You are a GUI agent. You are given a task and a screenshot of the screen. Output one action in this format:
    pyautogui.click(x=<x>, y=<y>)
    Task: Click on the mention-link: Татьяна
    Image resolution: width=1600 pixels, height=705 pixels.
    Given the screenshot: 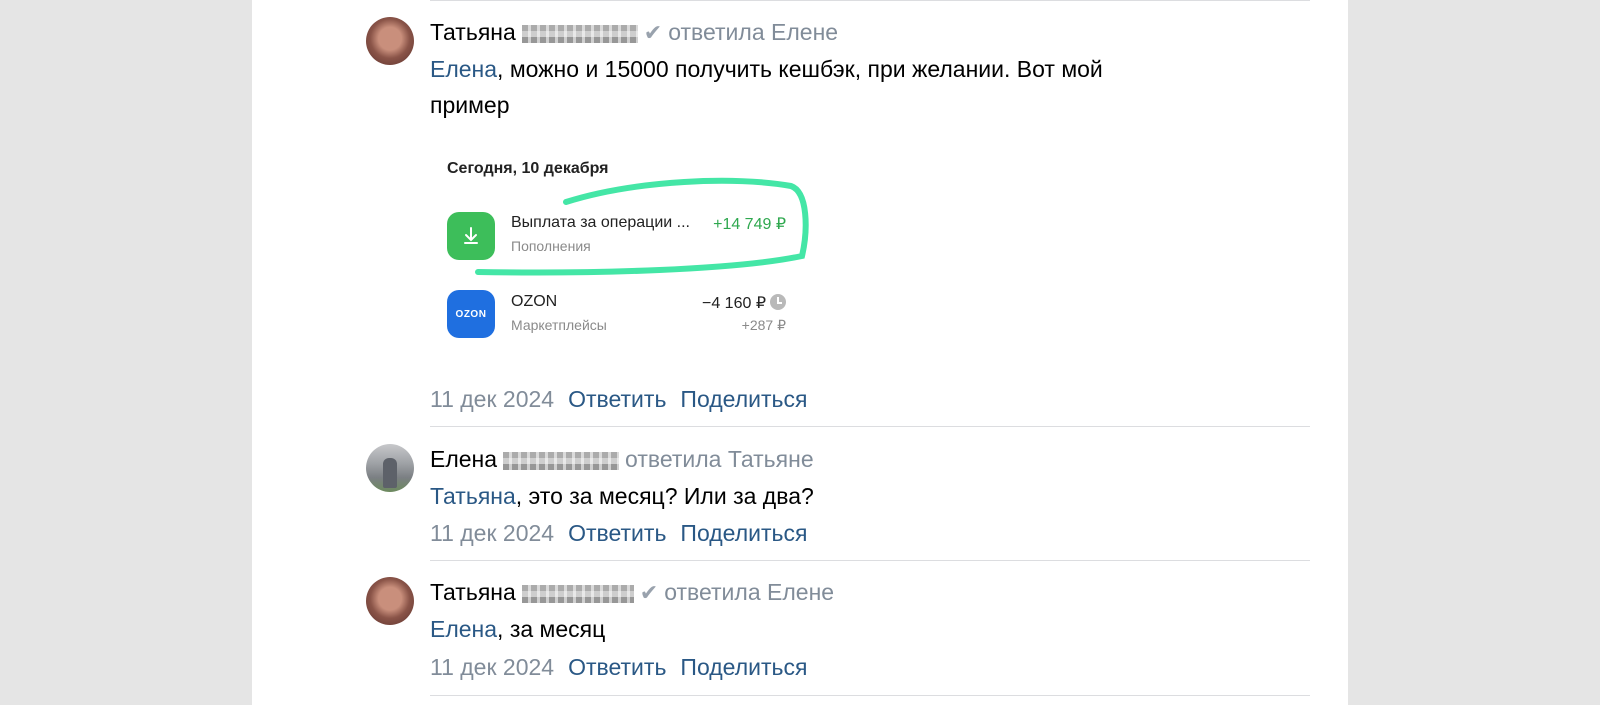 What is the action you would take?
    pyautogui.click(x=473, y=496)
    